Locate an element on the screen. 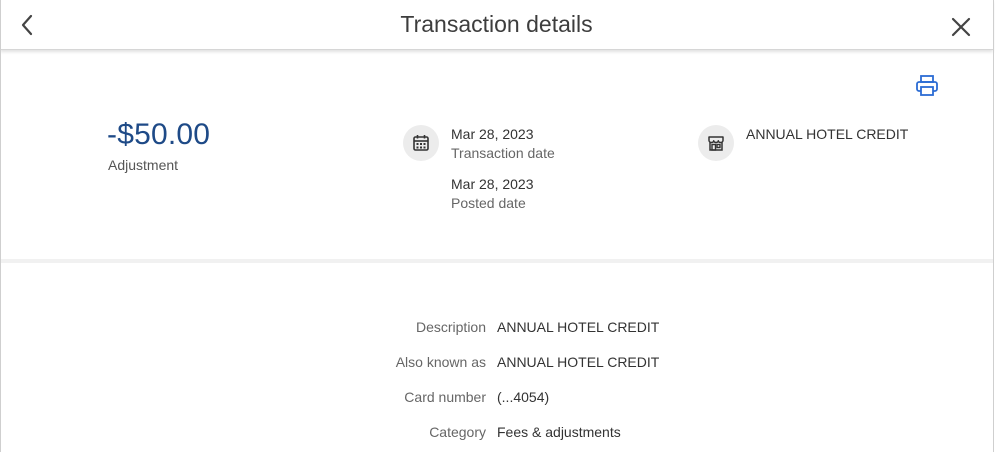 The image size is (995, 452). print-button is located at coordinates (927, 86).